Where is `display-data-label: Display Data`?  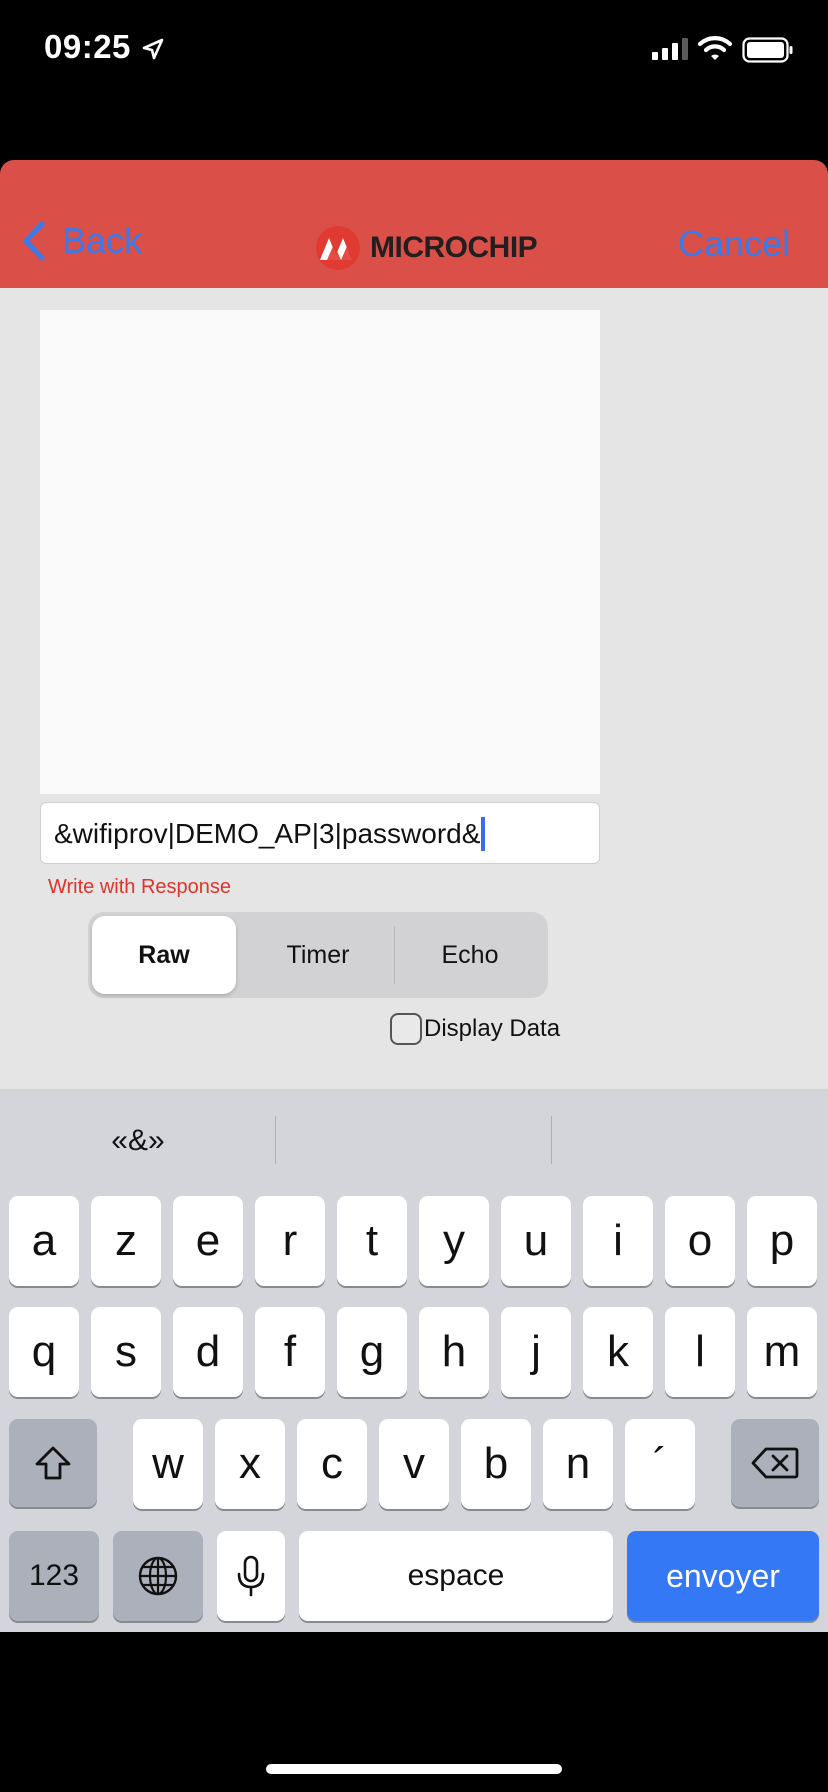
display-data-label: Display Data is located at coordinates (492, 1028).